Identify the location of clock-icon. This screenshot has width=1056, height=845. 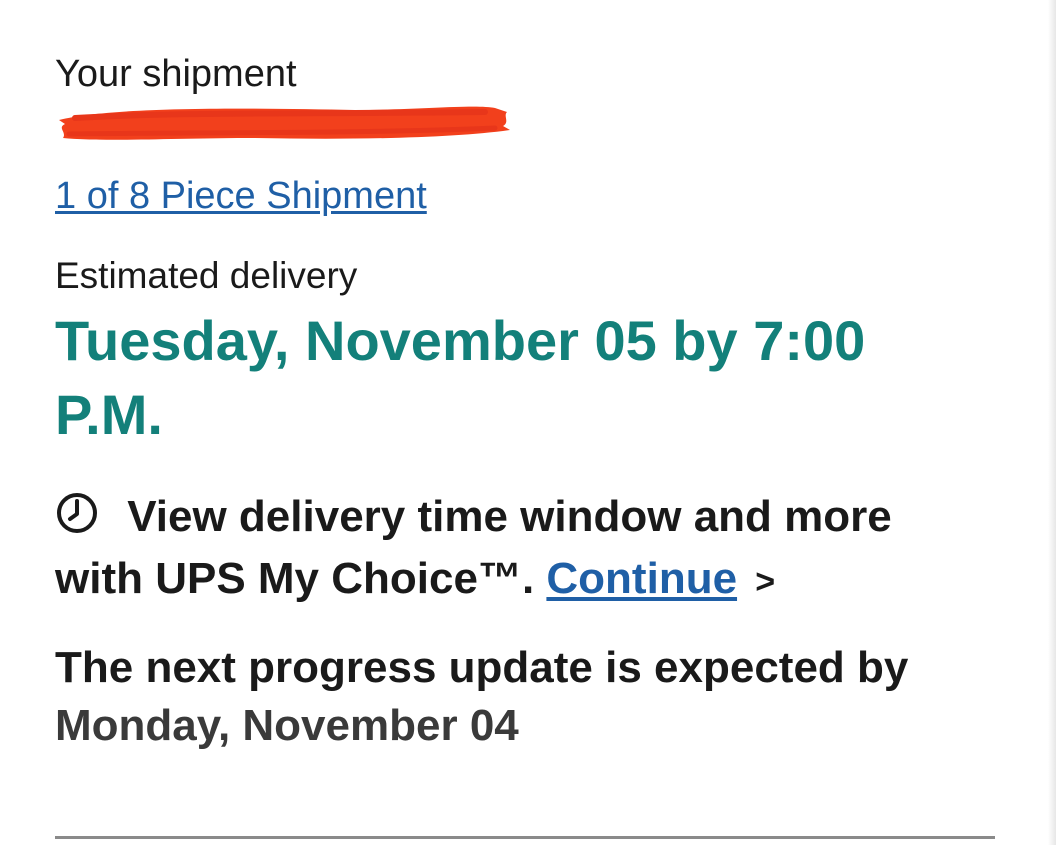
(85, 512).